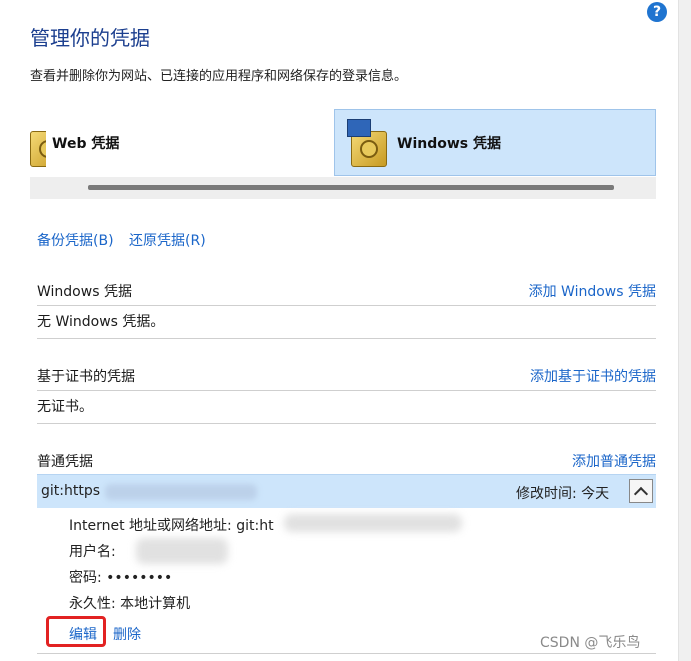  Describe the element at coordinates (641, 493) in the screenshot. I see `chevron-up-icon` at that location.